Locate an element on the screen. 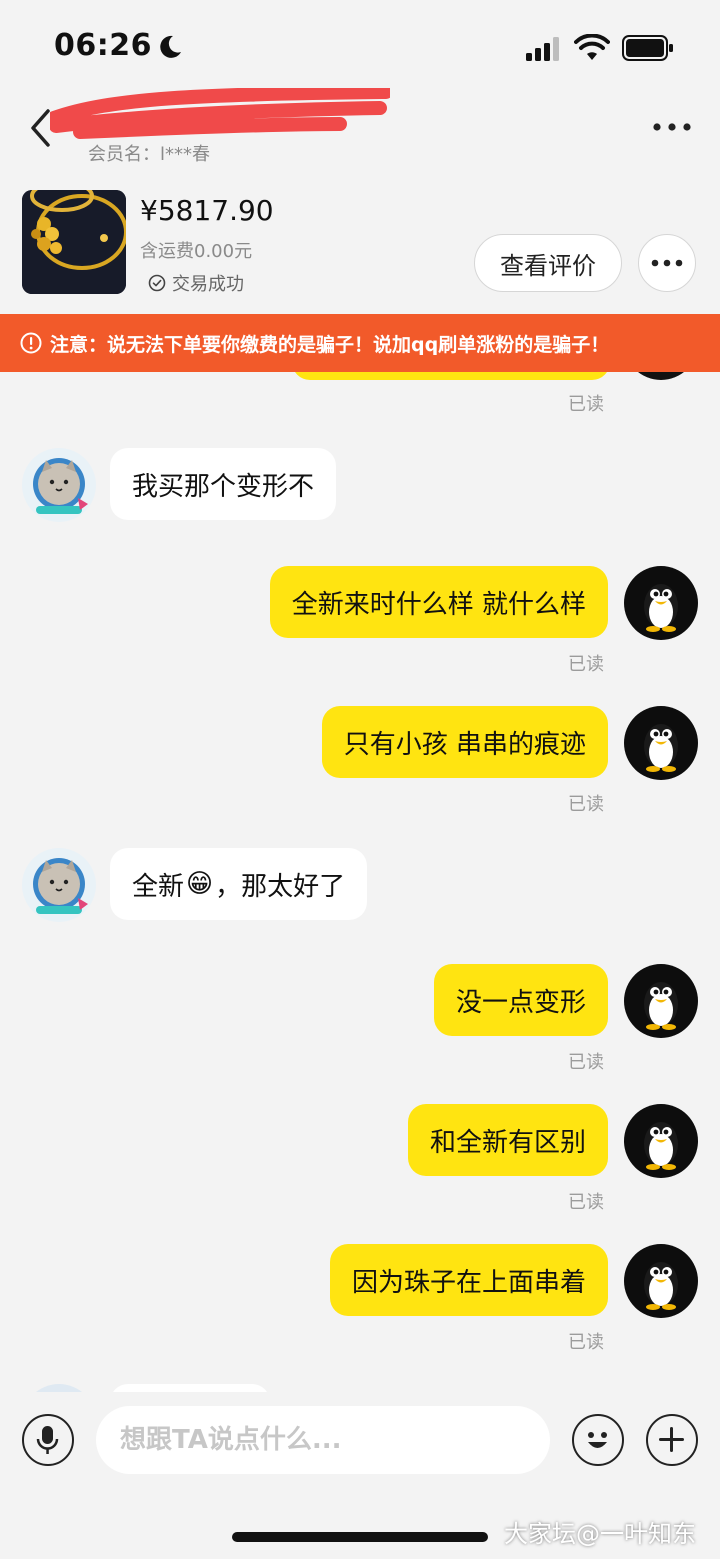 This screenshot has height=1559, width=720. bangle-image is located at coordinates (74, 242).